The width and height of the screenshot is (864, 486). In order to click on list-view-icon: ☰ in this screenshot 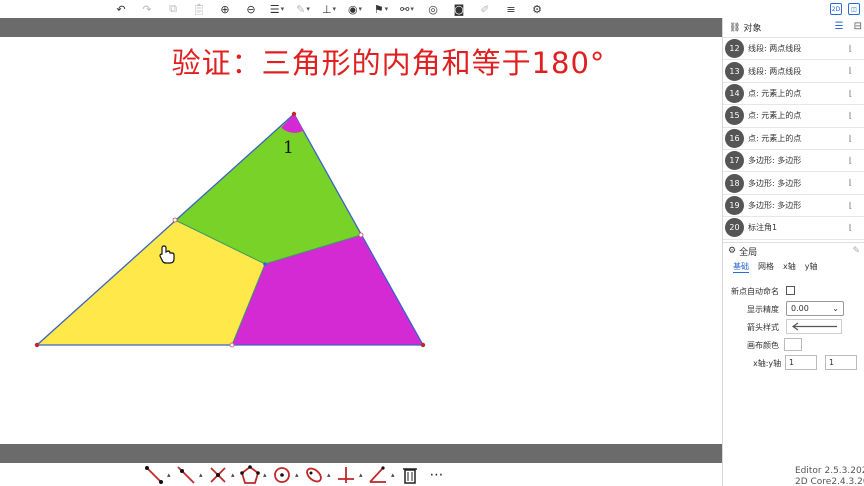, I will do `click(839, 26)`.